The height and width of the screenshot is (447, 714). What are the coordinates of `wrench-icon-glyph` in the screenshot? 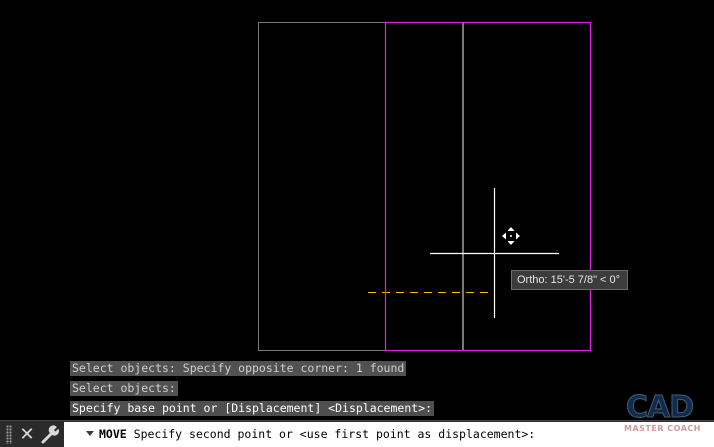 It's located at (50, 434).